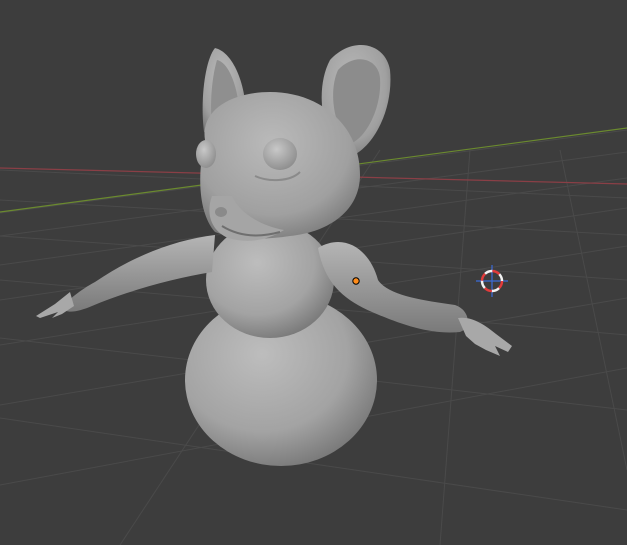 This screenshot has height=545, width=627. I want to click on origin-dot-icon, so click(356, 281).